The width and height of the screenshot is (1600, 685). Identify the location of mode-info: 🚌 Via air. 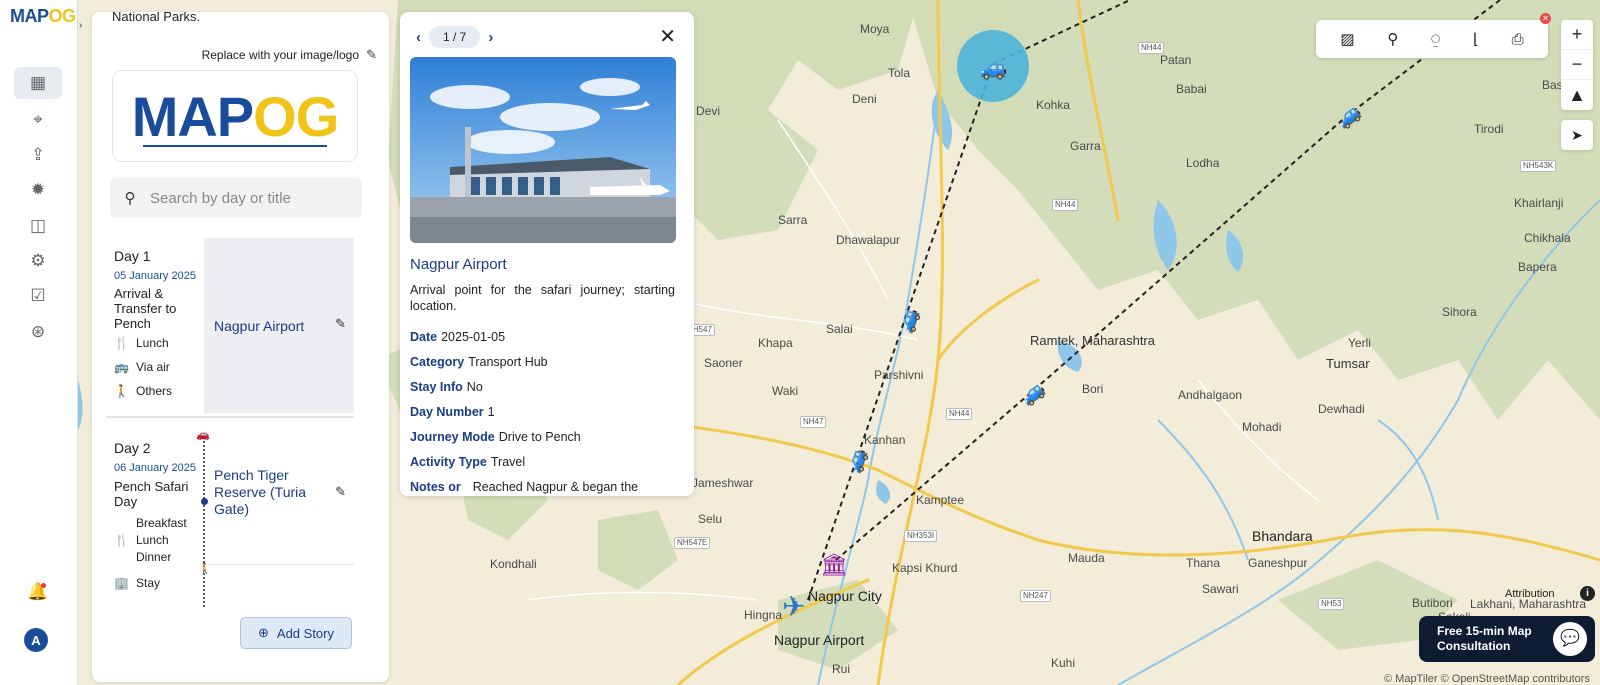
(142, 367).